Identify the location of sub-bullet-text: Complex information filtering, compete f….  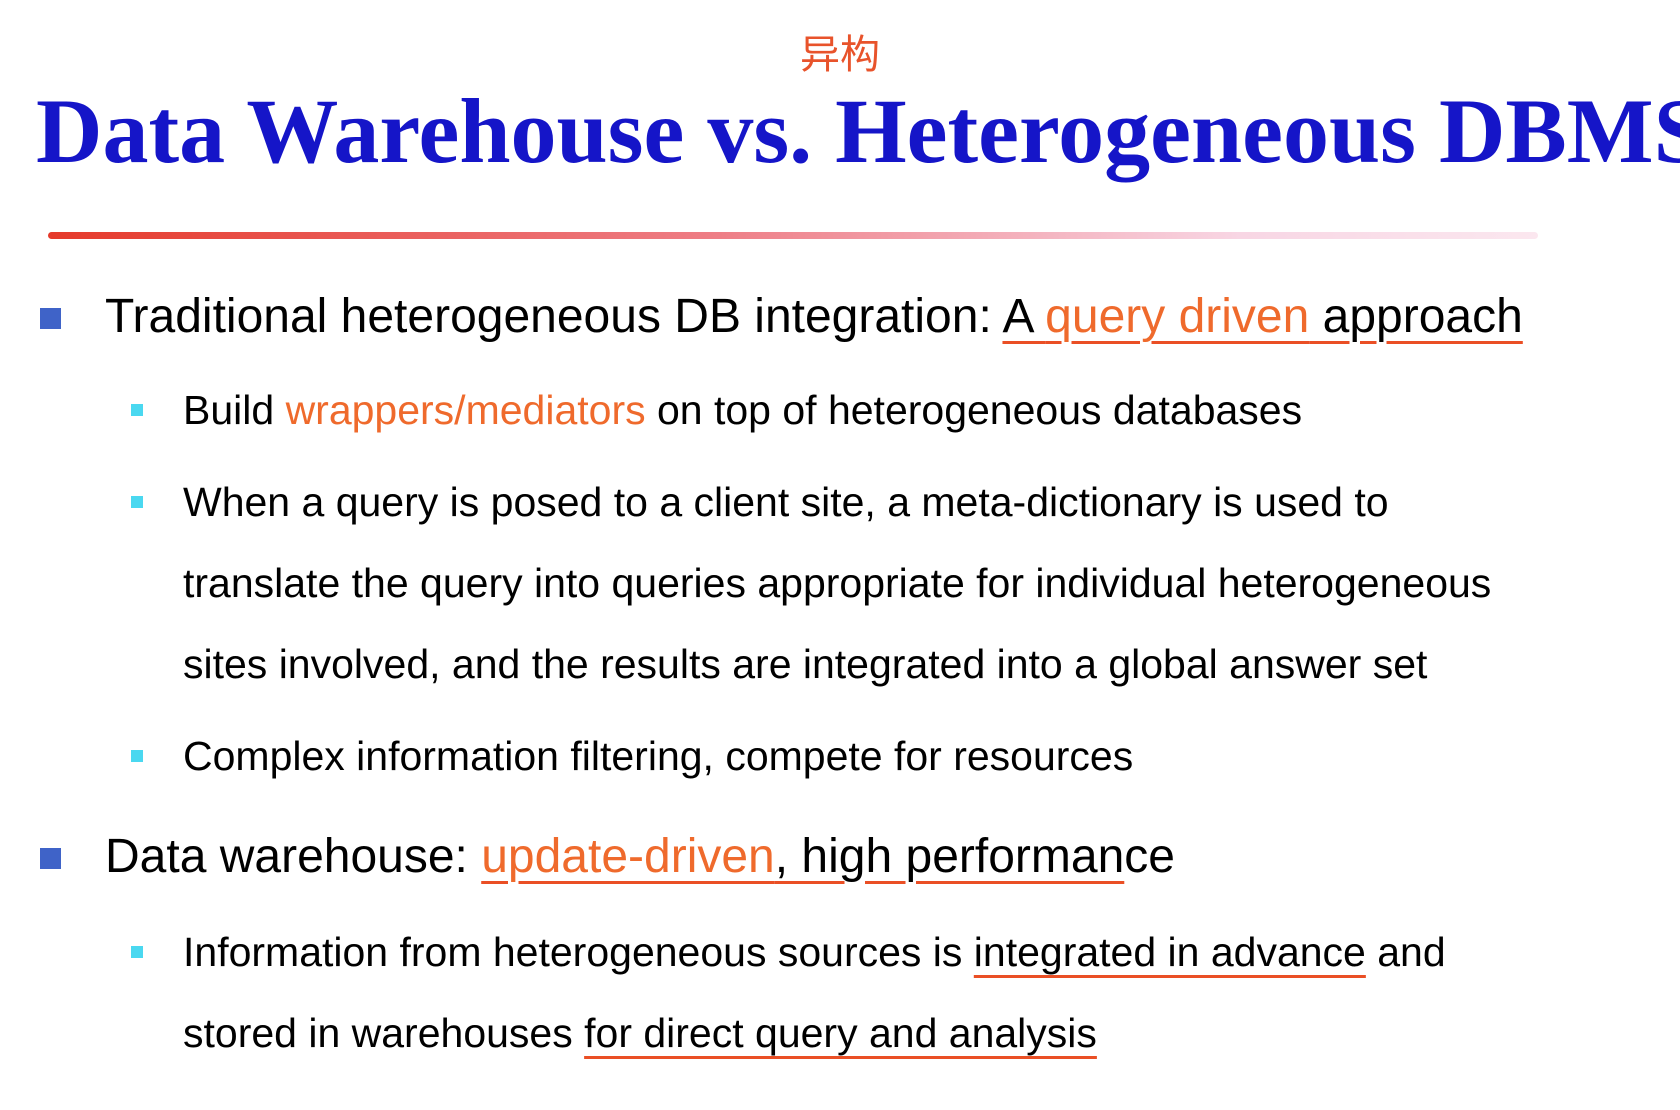
(658, 756).